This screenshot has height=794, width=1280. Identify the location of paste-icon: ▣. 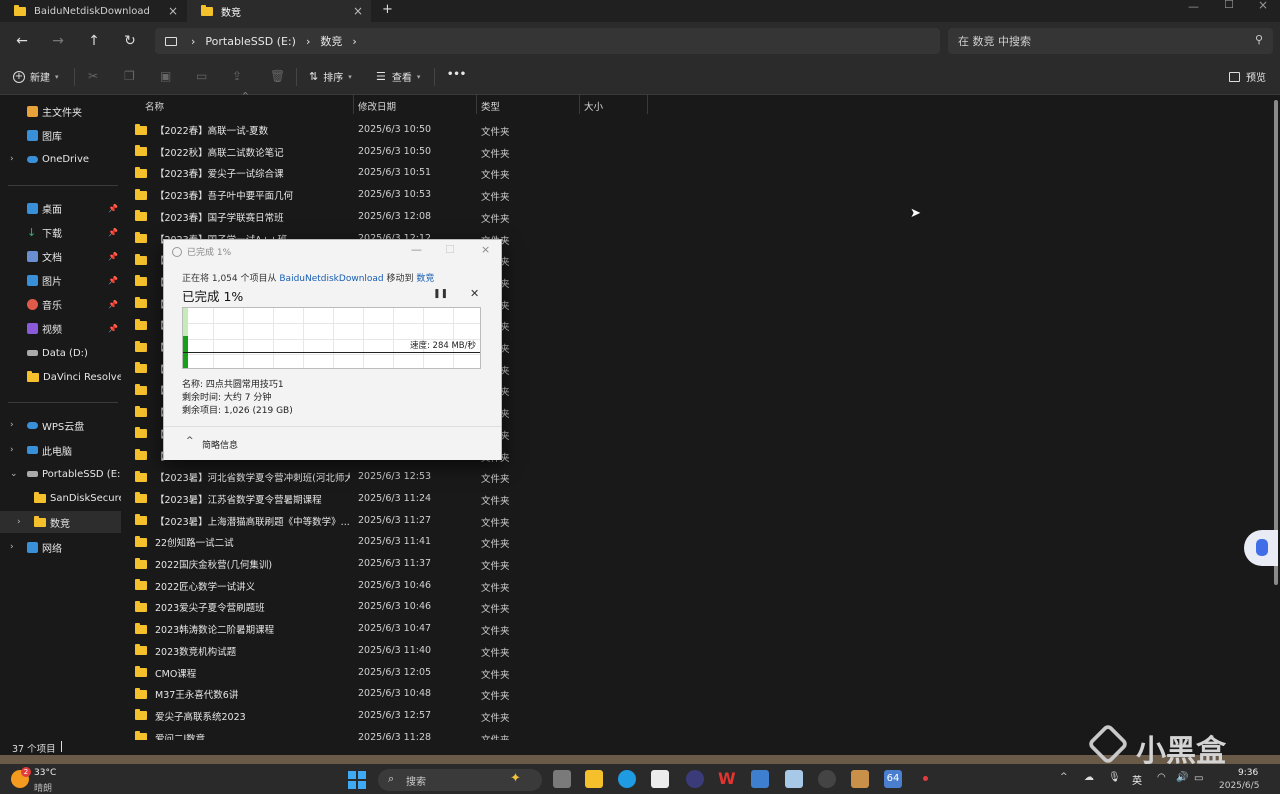
(165, 76).